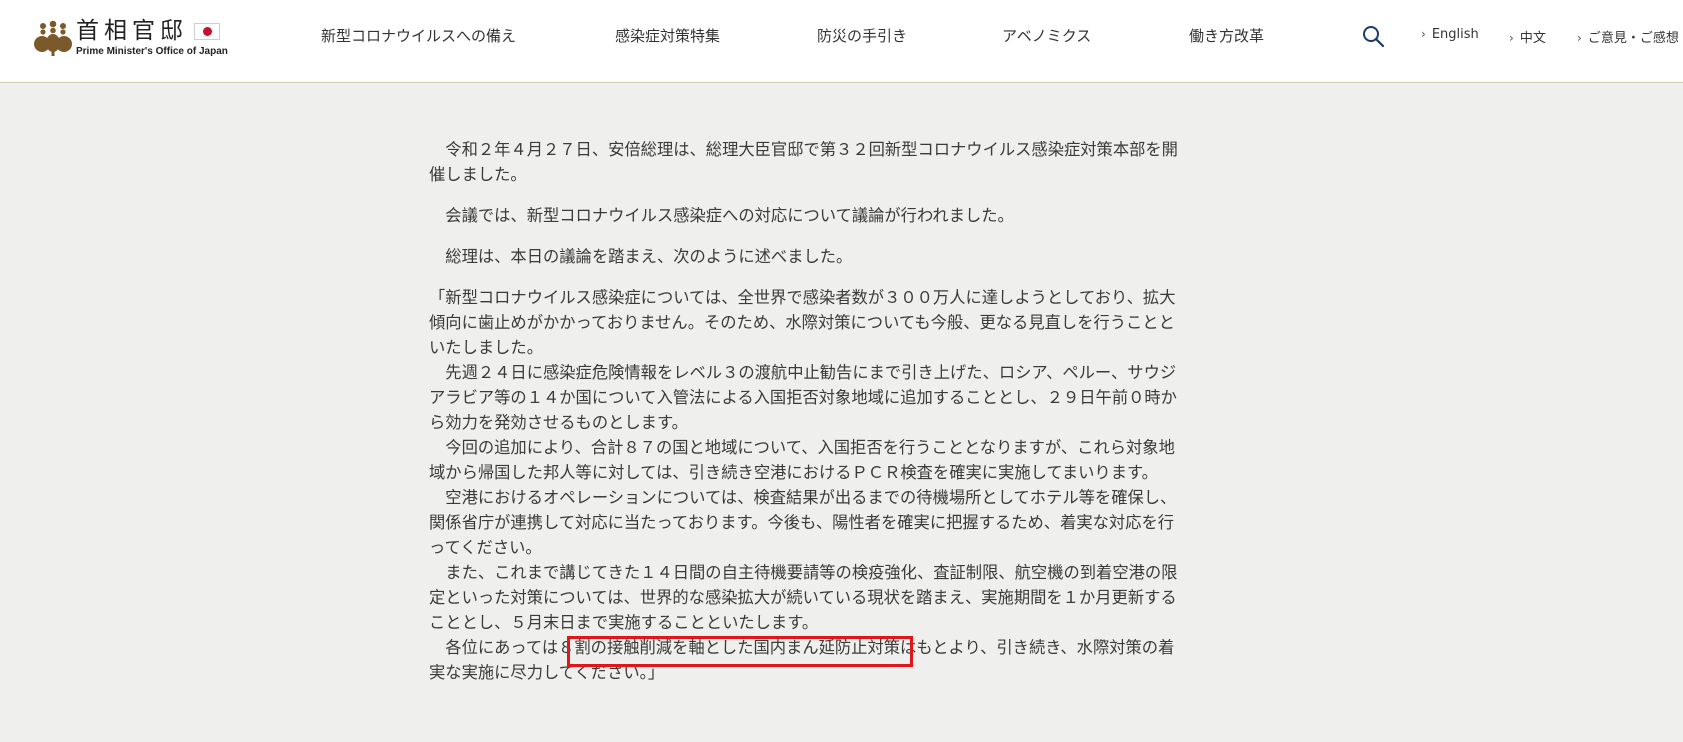  I want to click on article-paragraph: 会議では、新型コロナウイルス感染症への対応について議論が行われました。, so click(721, 215).